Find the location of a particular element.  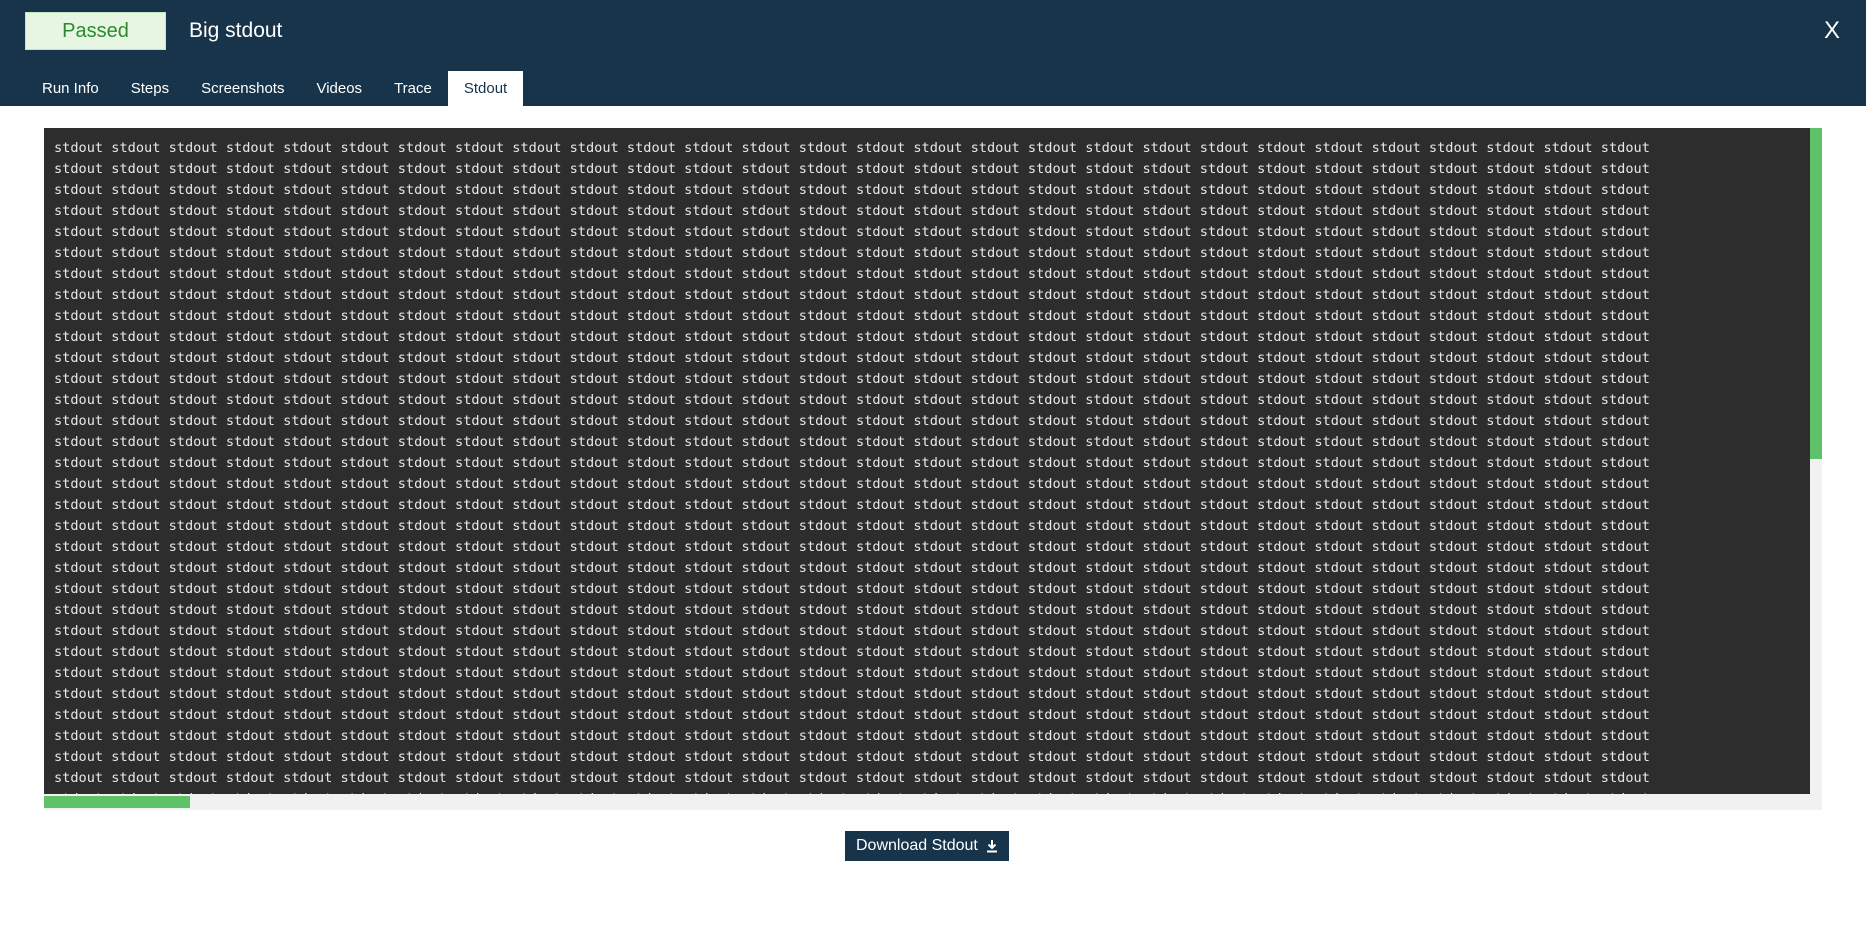

tab-stdout: Stdout is located at coordinates (485, 88).